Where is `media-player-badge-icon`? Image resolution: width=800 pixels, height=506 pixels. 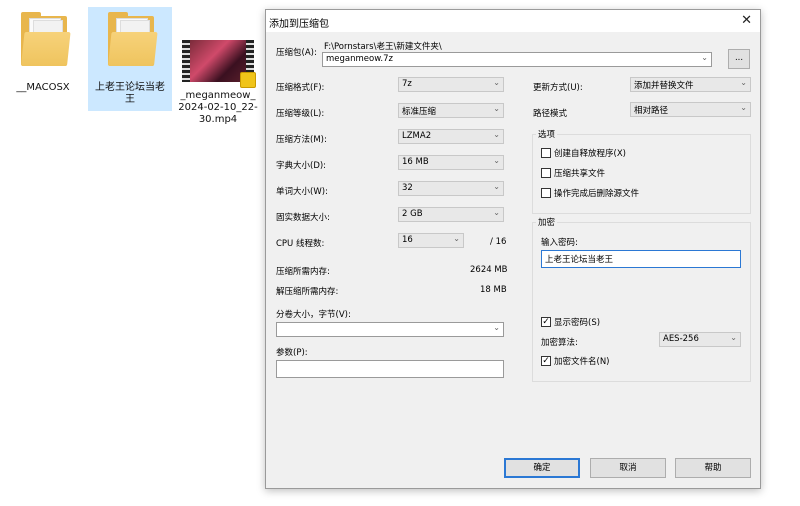
media-player-badge-icon is located at coordinates (248, 80).